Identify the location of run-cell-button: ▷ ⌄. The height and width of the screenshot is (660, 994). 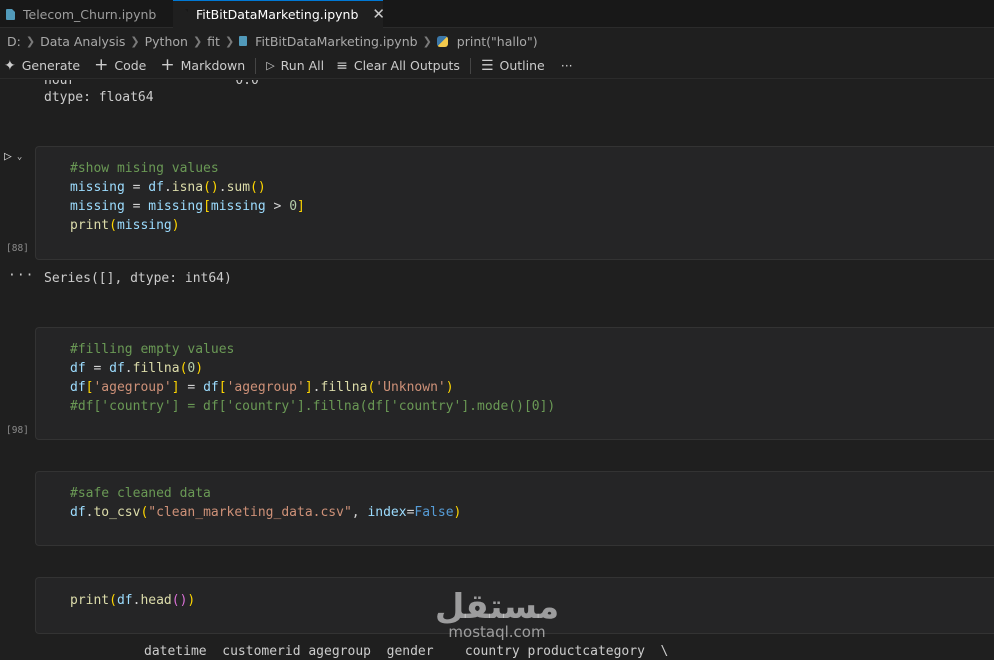
(19, 156).